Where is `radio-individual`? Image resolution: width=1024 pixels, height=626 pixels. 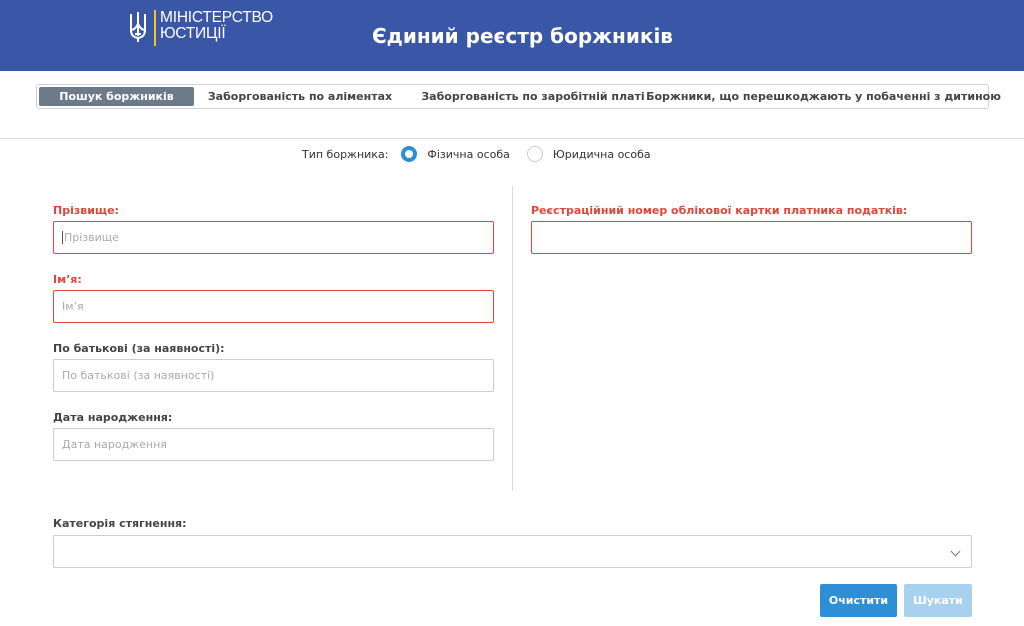
radio-individual is located at coordinates (409, 154).